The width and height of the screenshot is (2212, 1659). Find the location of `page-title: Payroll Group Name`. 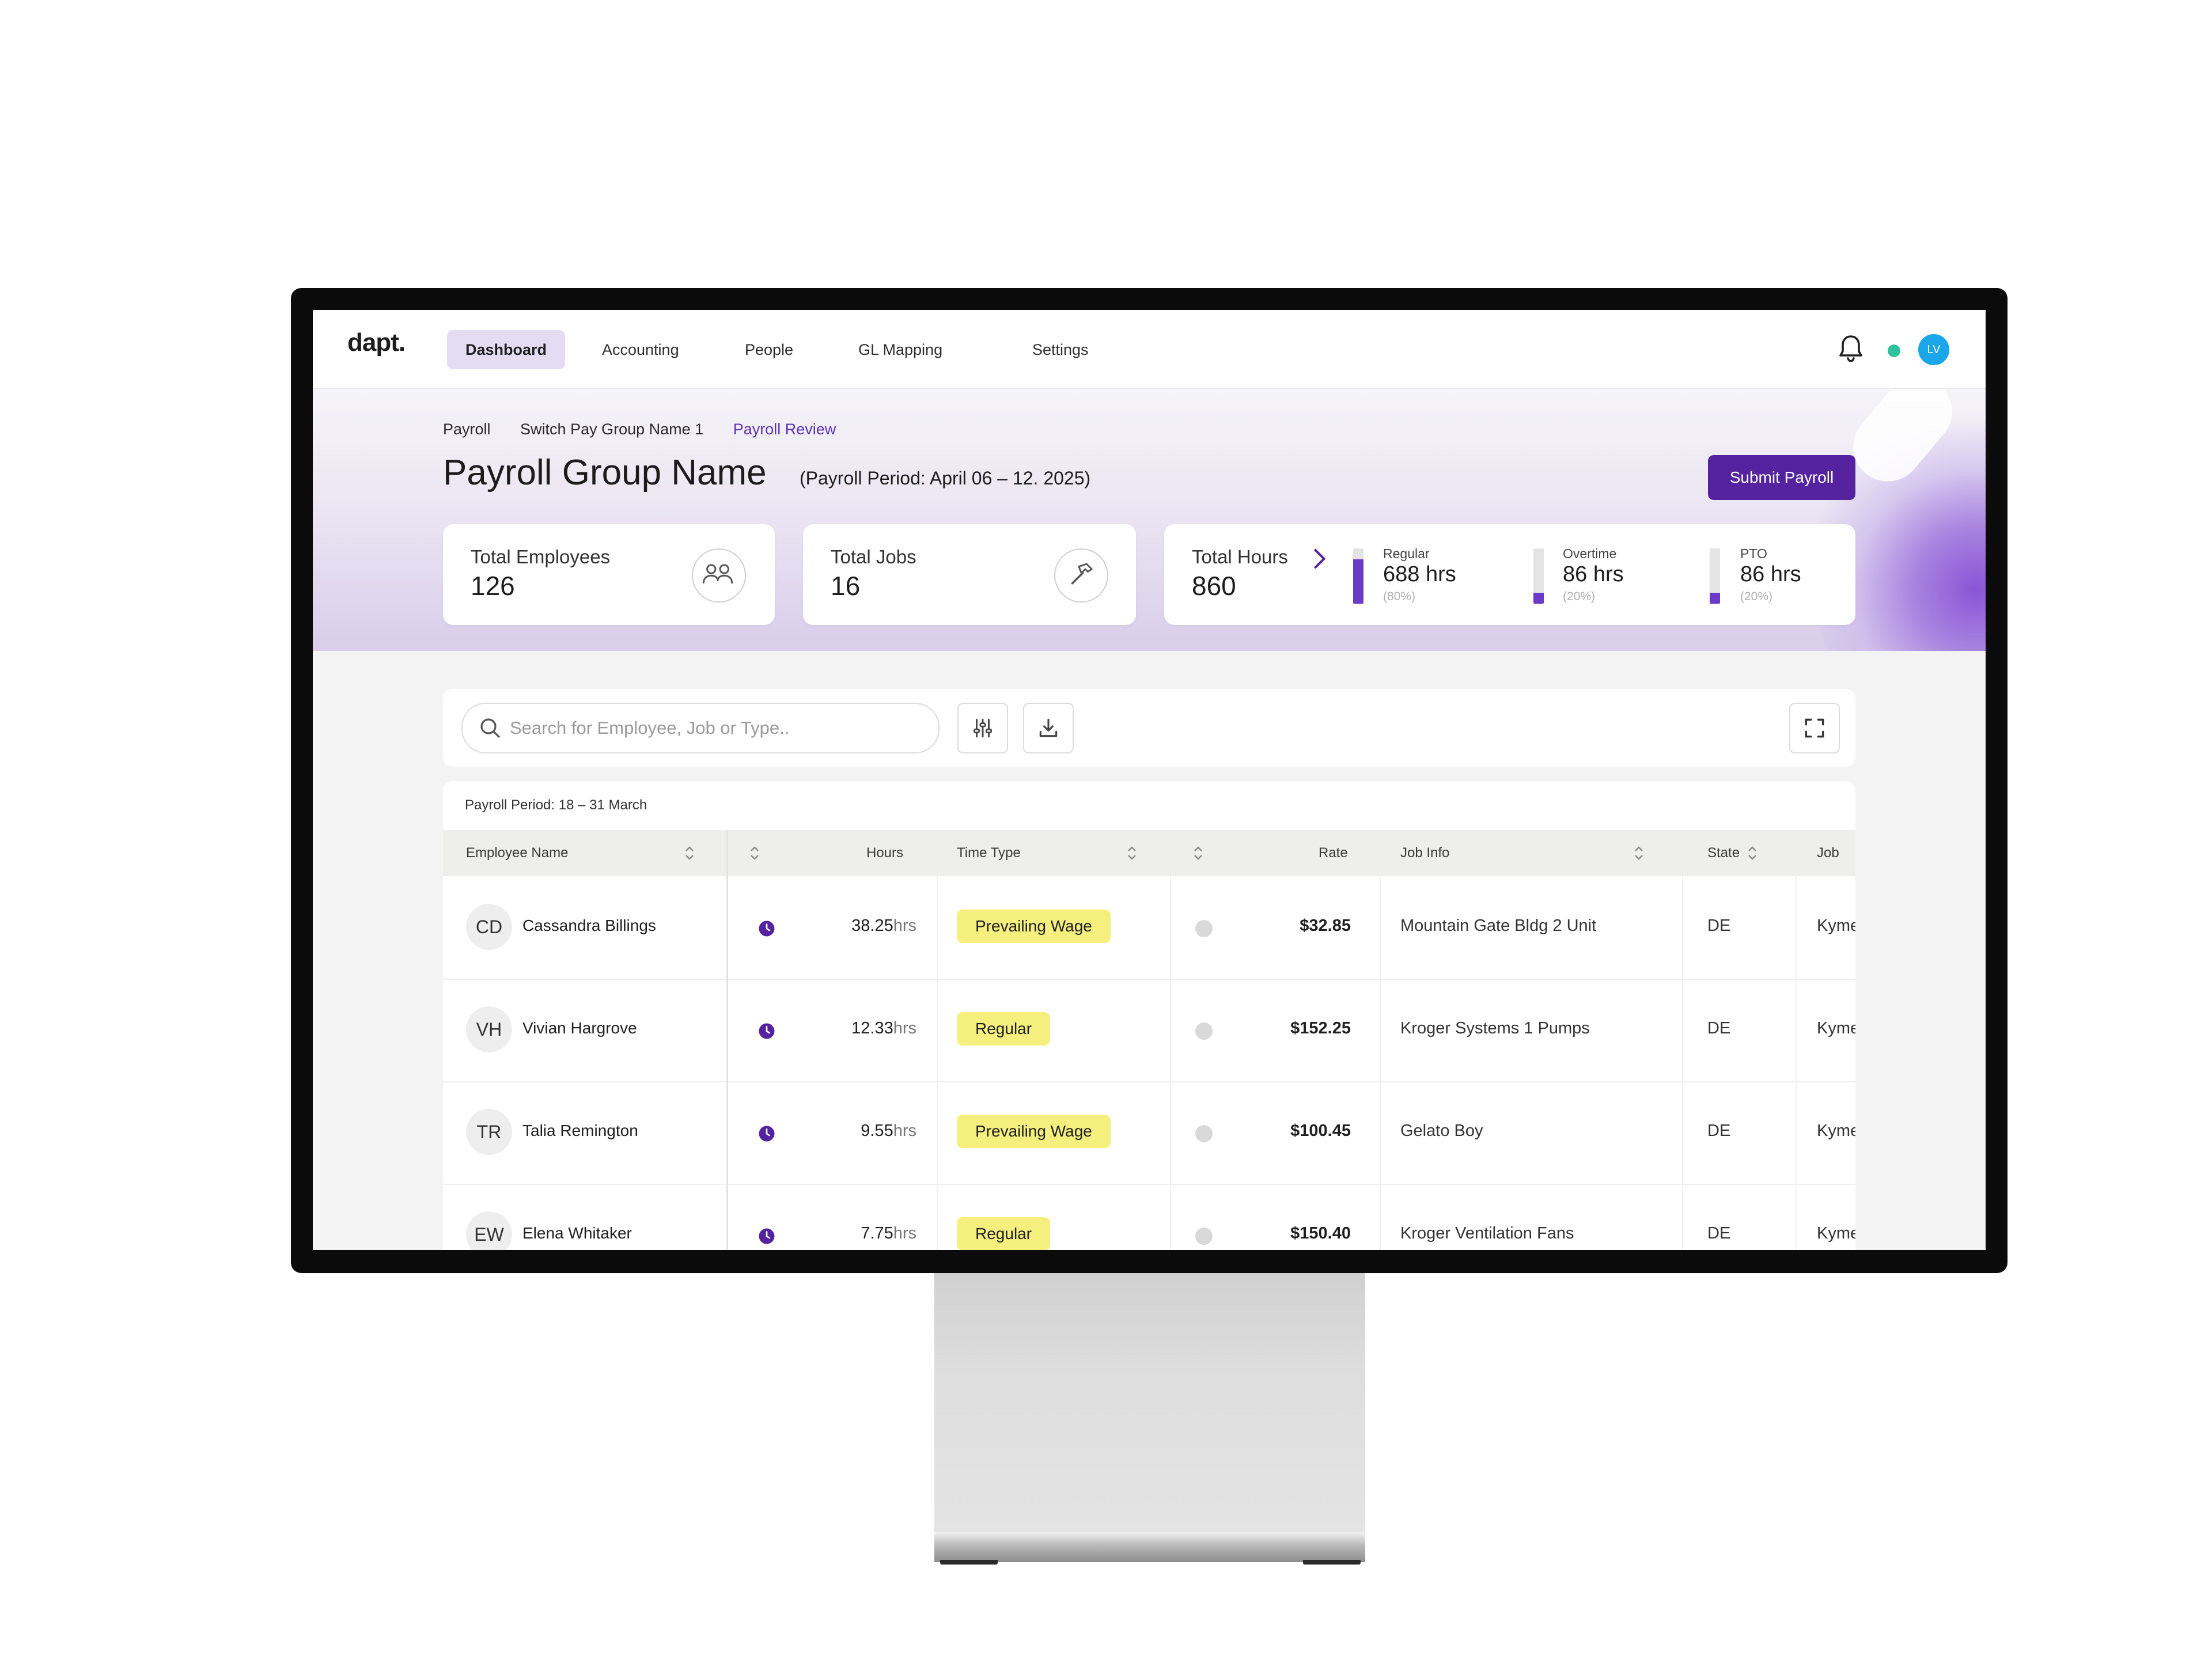

page-title: Payroll Group Name is located at coordinates (605, 473).